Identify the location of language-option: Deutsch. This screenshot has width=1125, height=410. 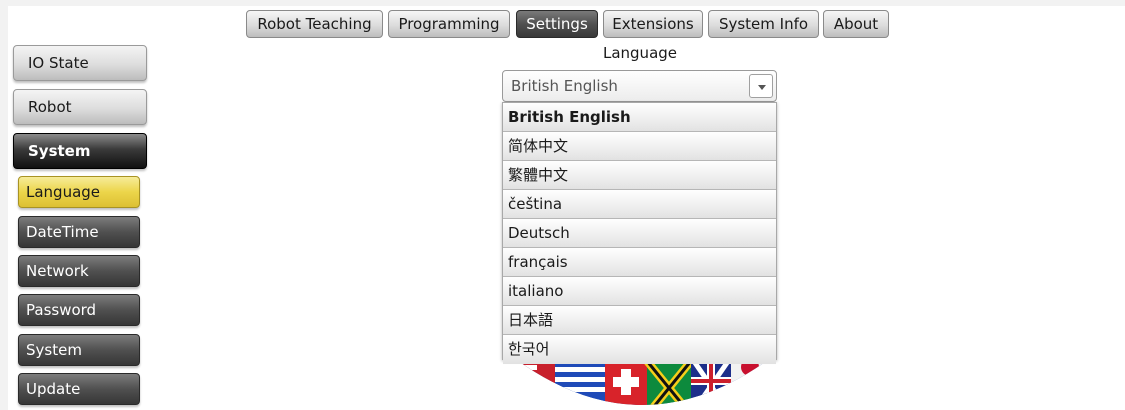
(639, 233).